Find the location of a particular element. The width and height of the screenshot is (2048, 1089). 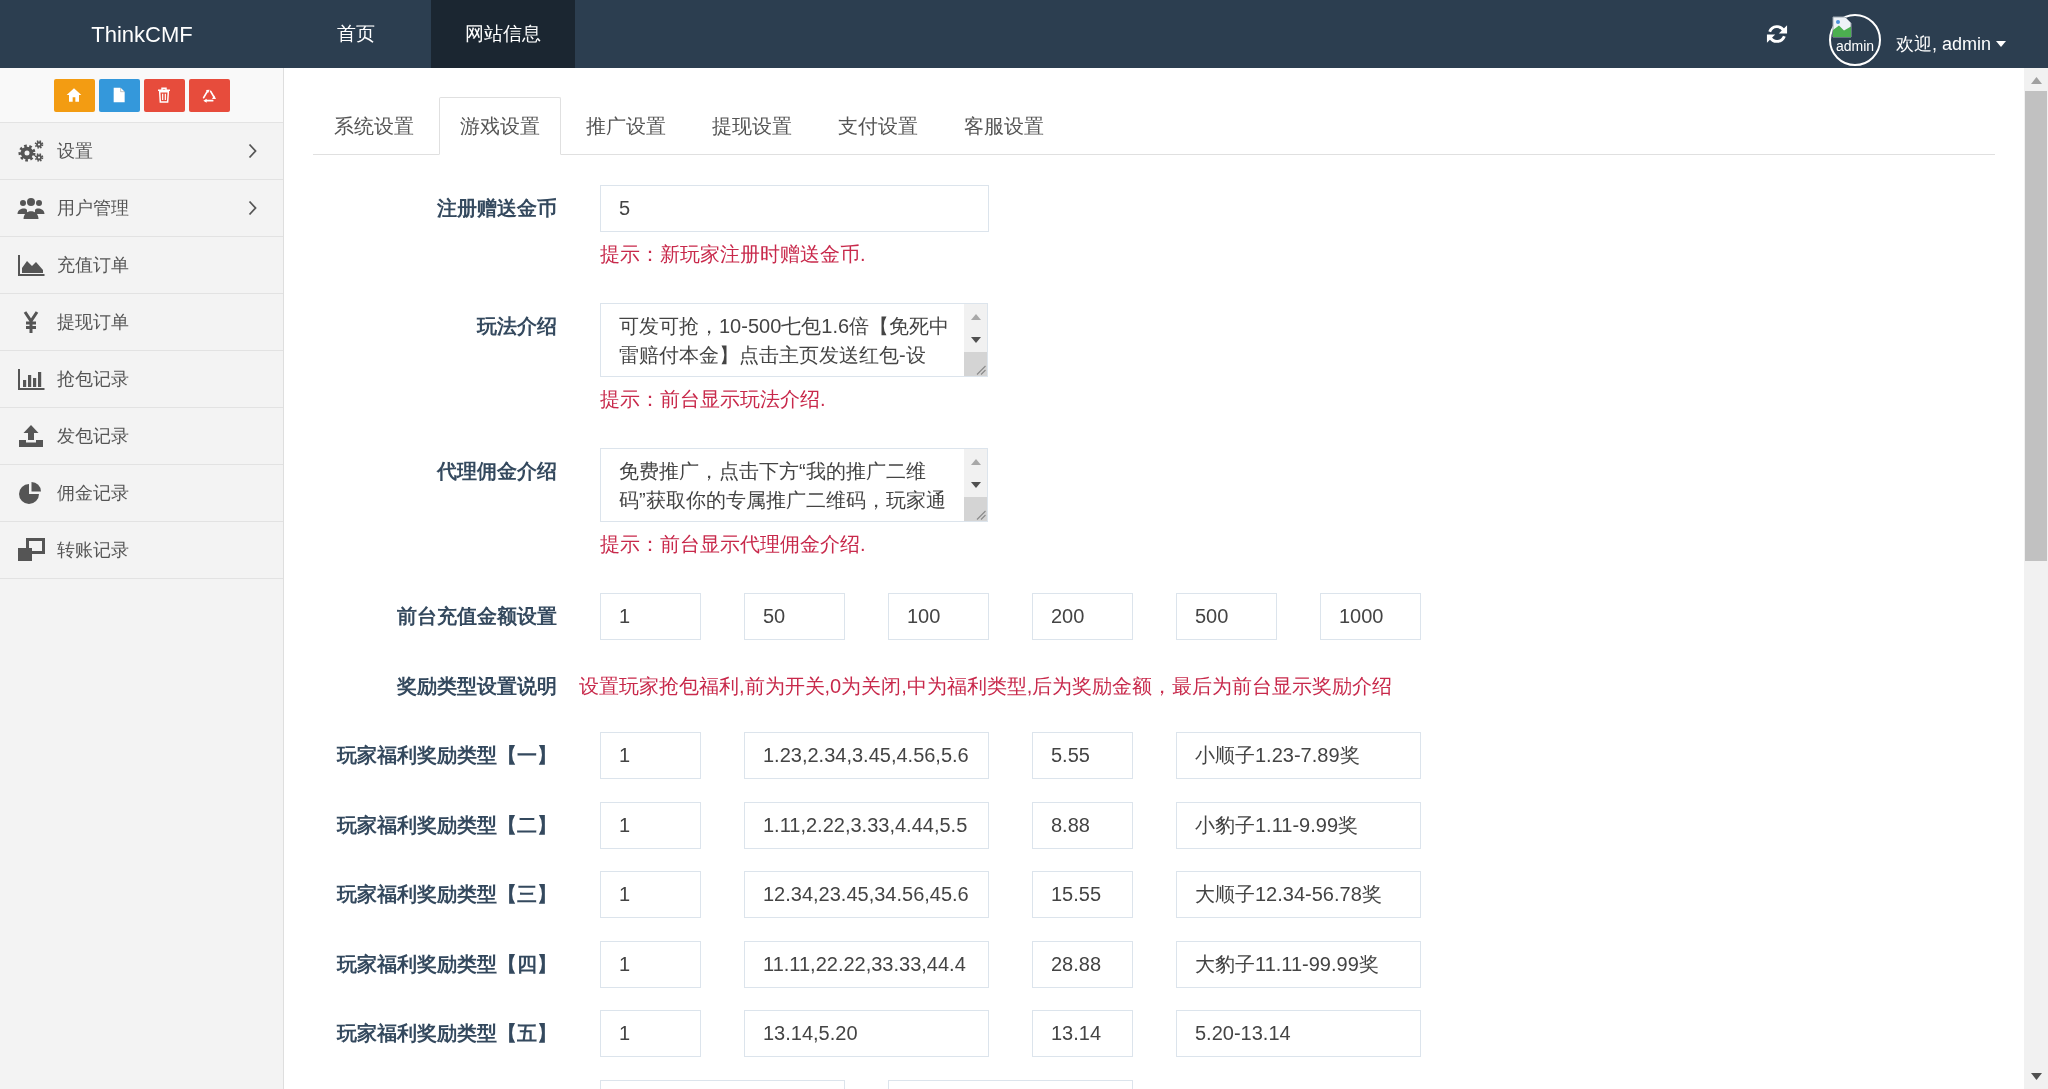

text-input: 100 is located at coordinates (938, 616).